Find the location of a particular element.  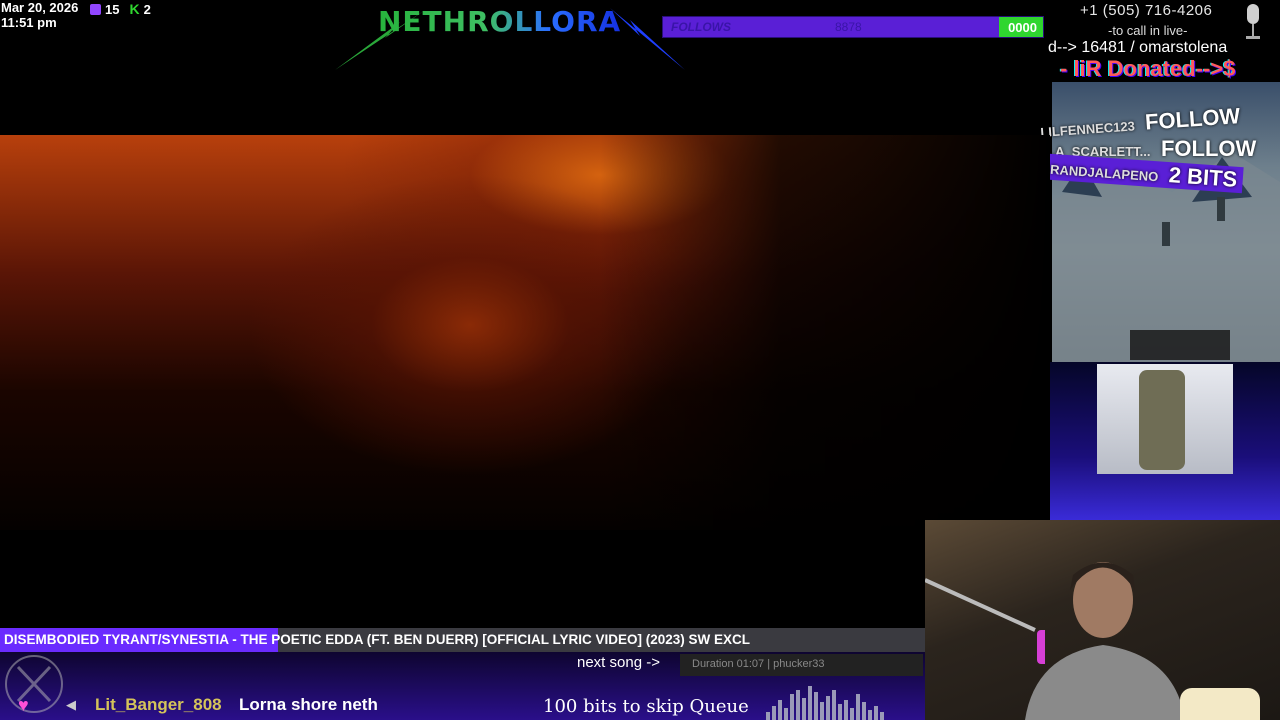

twitch-counter: 15 is located at coordinates (104, 9).